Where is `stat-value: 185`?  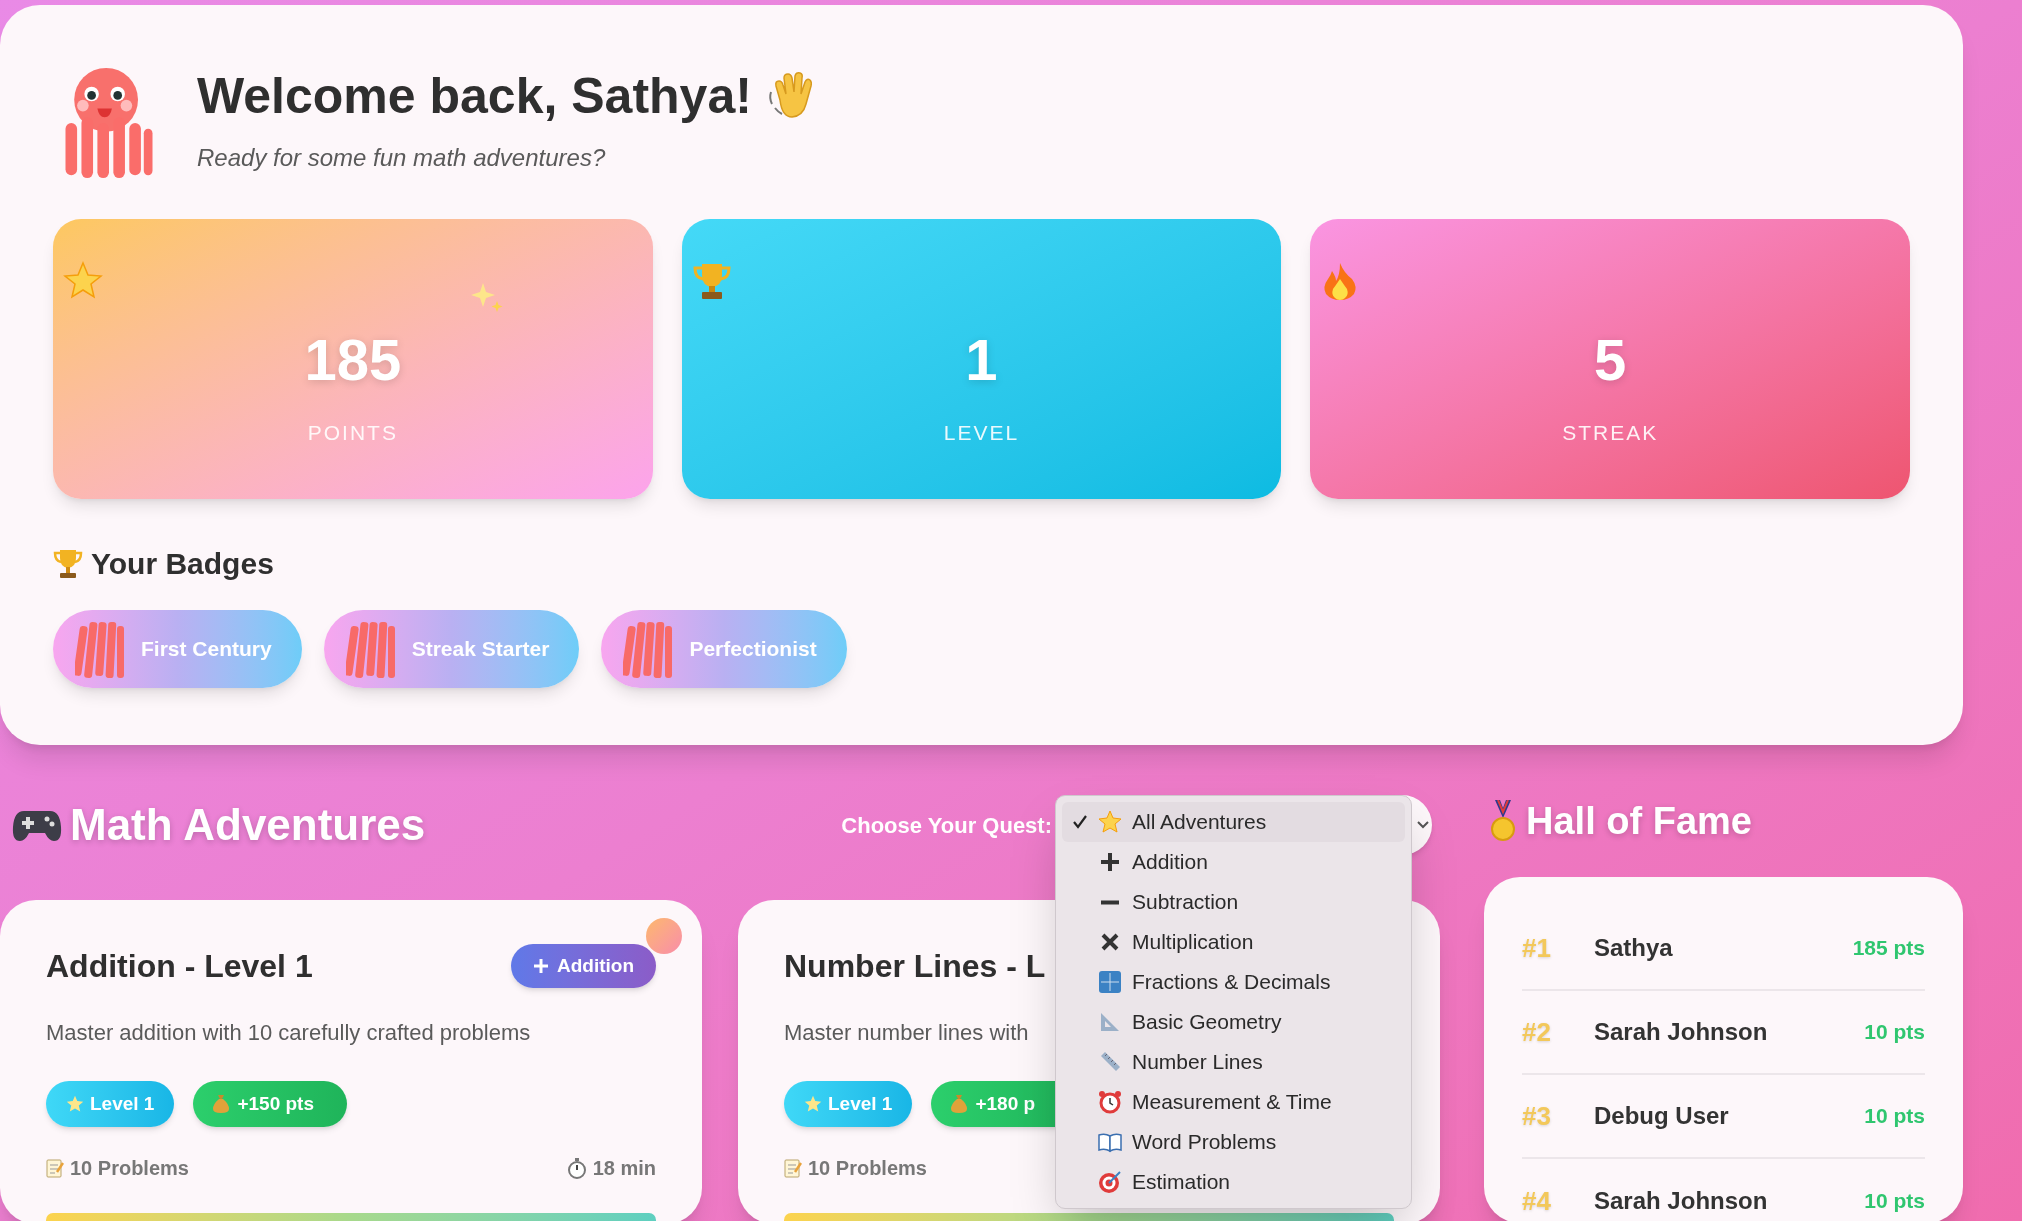
stat-value: 185 is located at coordinates (353, 360).